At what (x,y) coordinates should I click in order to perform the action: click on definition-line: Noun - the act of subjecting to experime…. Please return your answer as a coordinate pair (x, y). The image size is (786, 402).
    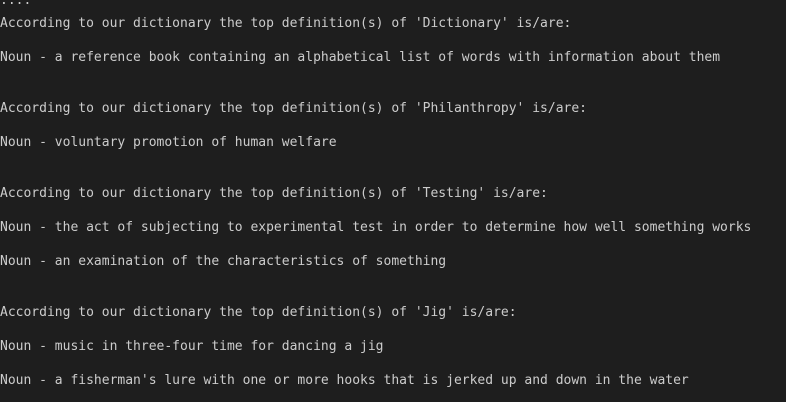
    Looking at the image, I should click on (376, 227).